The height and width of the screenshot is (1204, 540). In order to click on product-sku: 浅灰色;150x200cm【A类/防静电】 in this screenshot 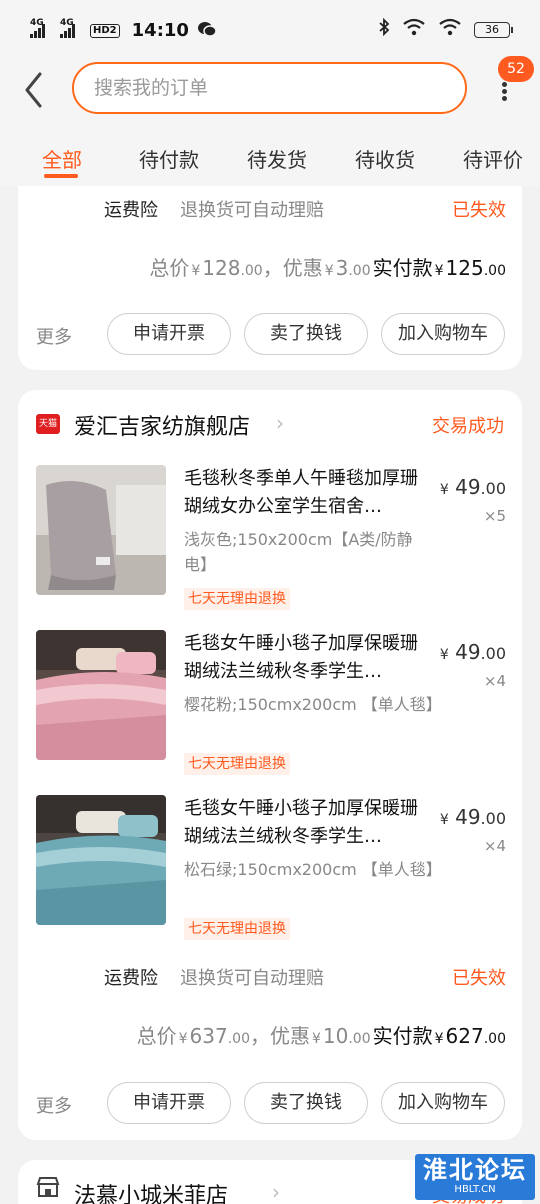, I will do `click(298, 552)`.